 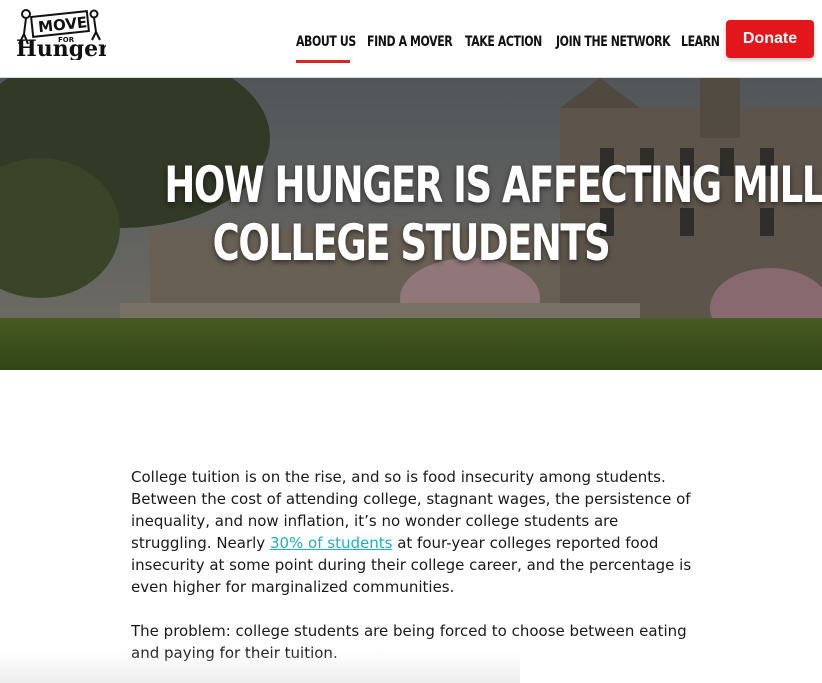 What do you see at coordinates (503, 42) in the screenshot?
I see `nav-take-action: TAKE ACTION` at bounding box center [503, 42].